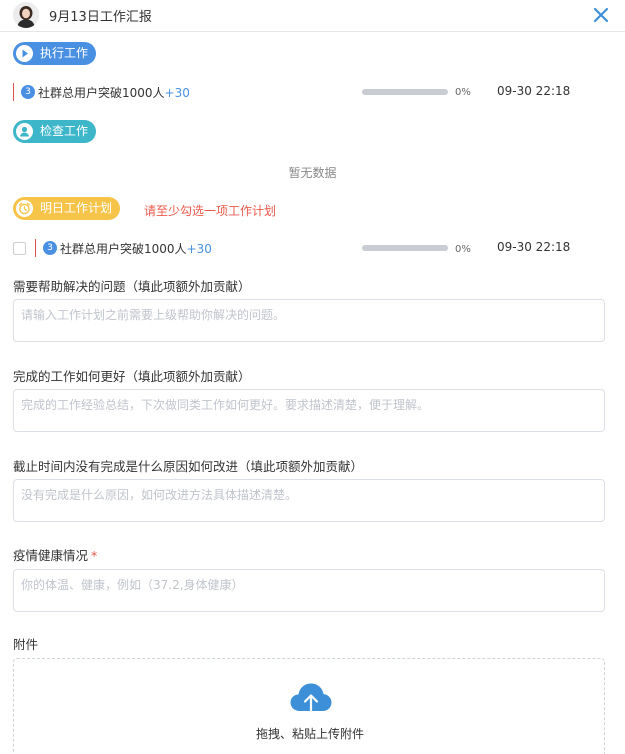 The height and width of the screenshot is (754, 625). I want to click on dialog-header: 9月13日工作汇报, so click(312, 16).